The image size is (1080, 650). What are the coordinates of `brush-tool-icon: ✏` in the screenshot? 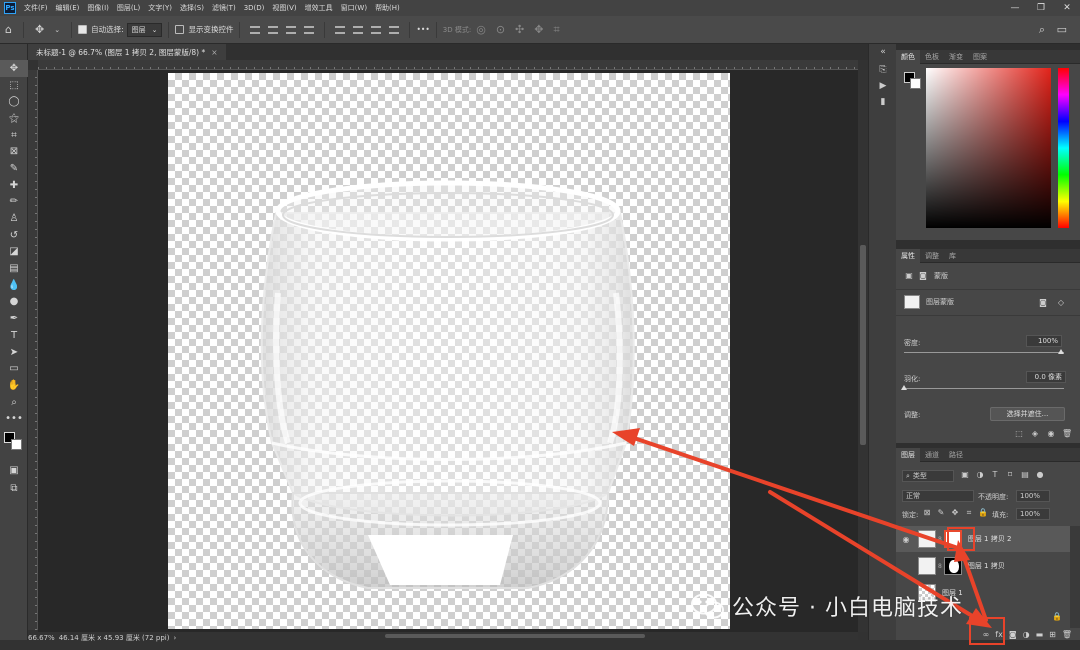 It's located at (14, 202).